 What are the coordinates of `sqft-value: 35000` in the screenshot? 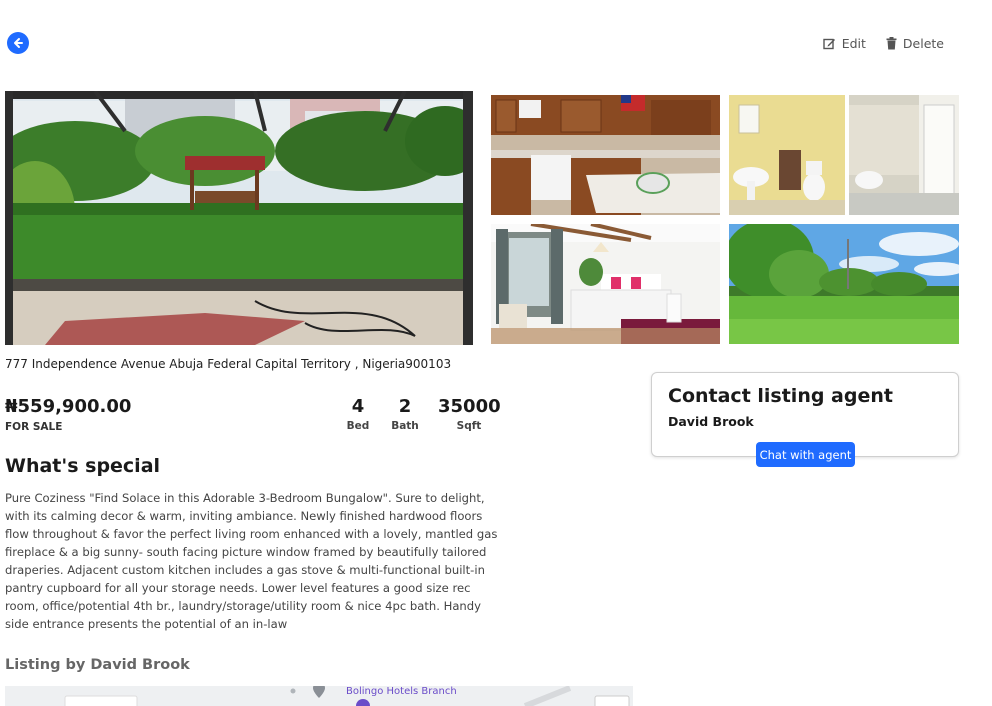 It's located at (469, 406).